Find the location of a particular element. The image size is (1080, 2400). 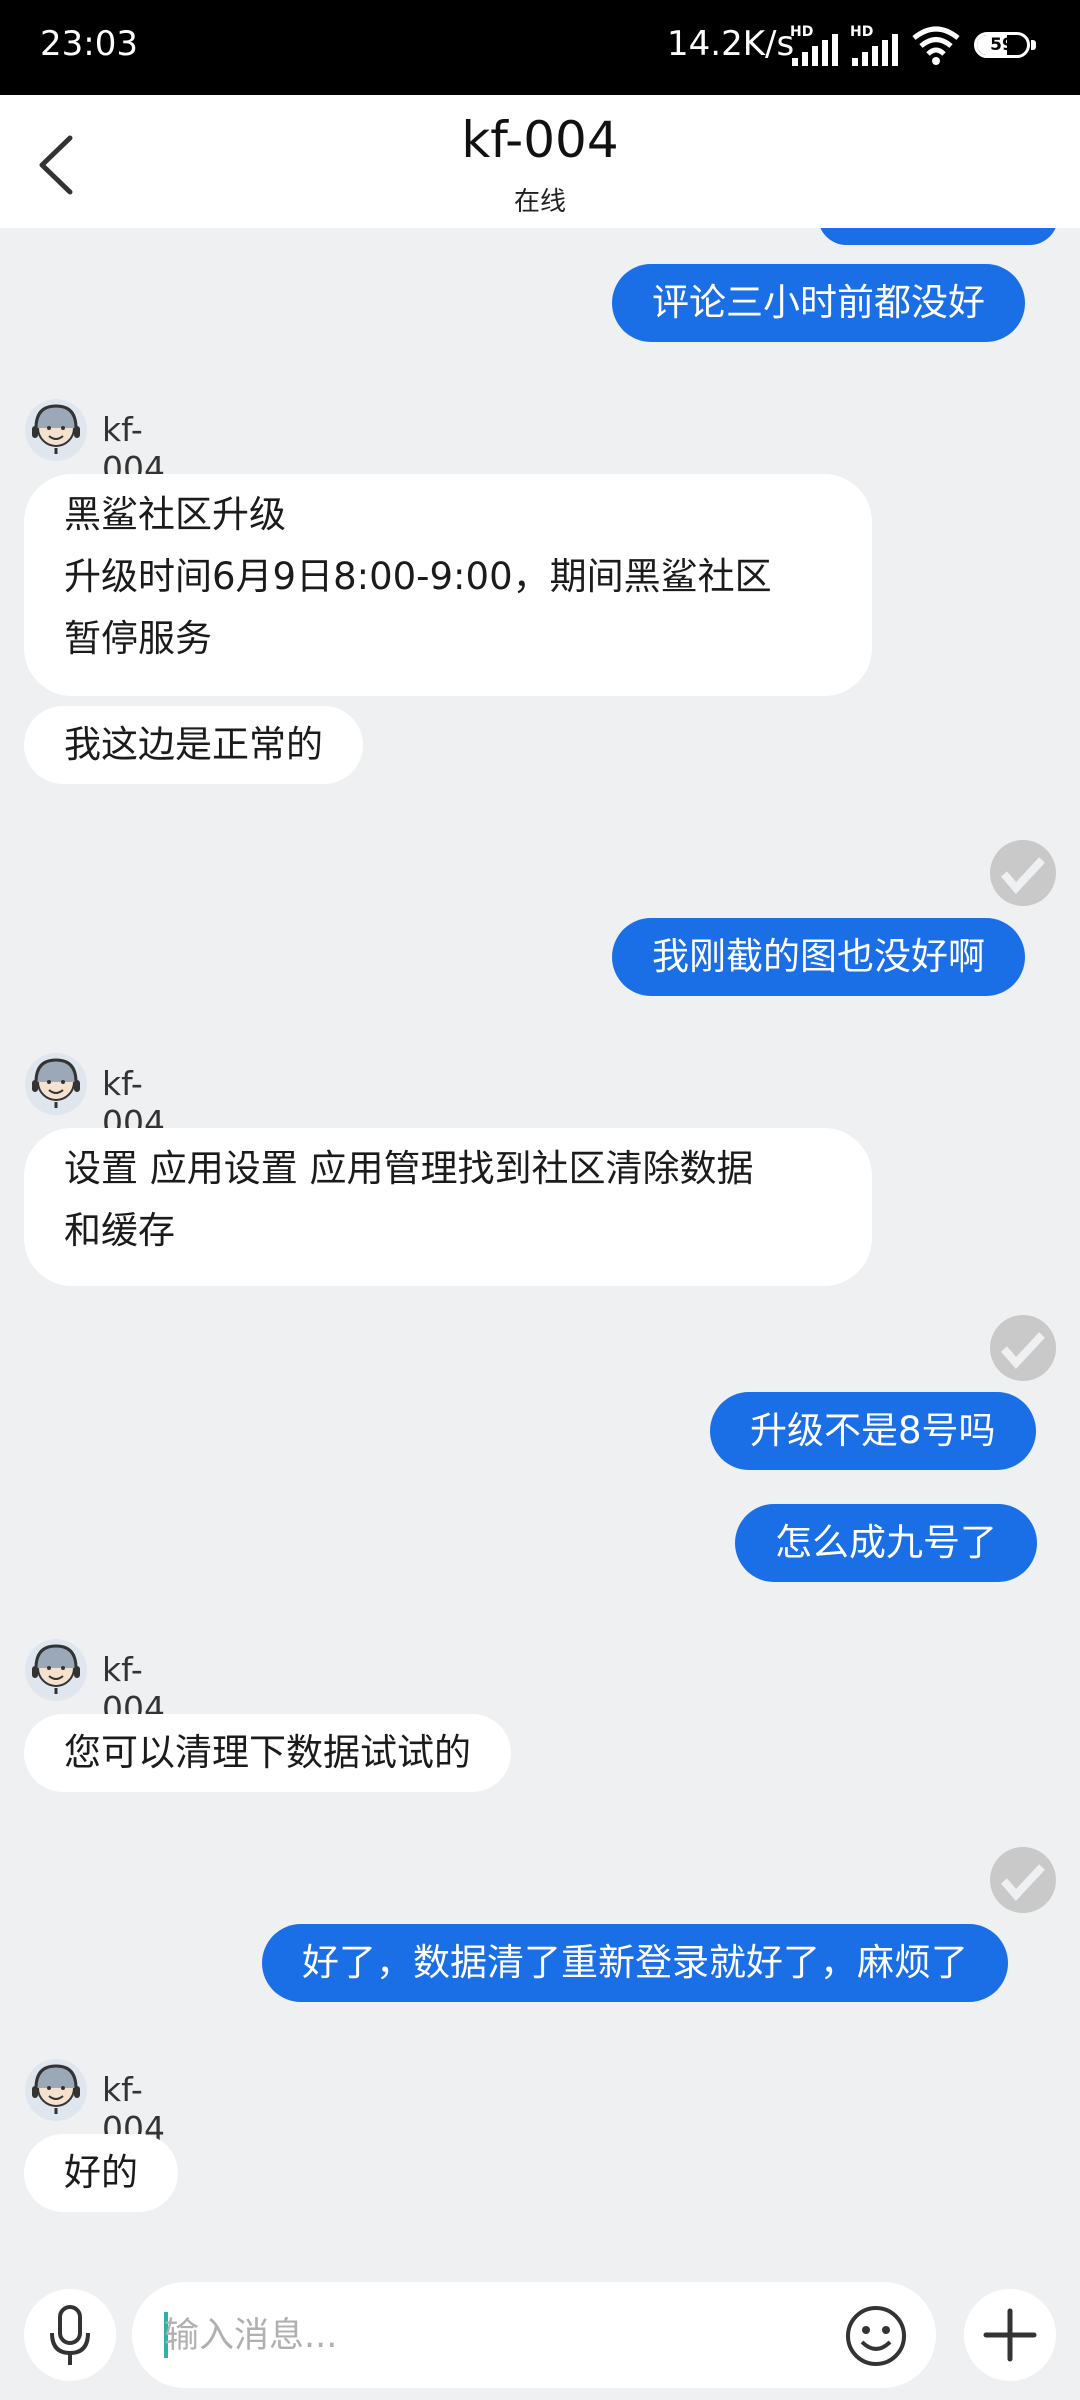

battery-tip is located at coordinates (1033, 45).